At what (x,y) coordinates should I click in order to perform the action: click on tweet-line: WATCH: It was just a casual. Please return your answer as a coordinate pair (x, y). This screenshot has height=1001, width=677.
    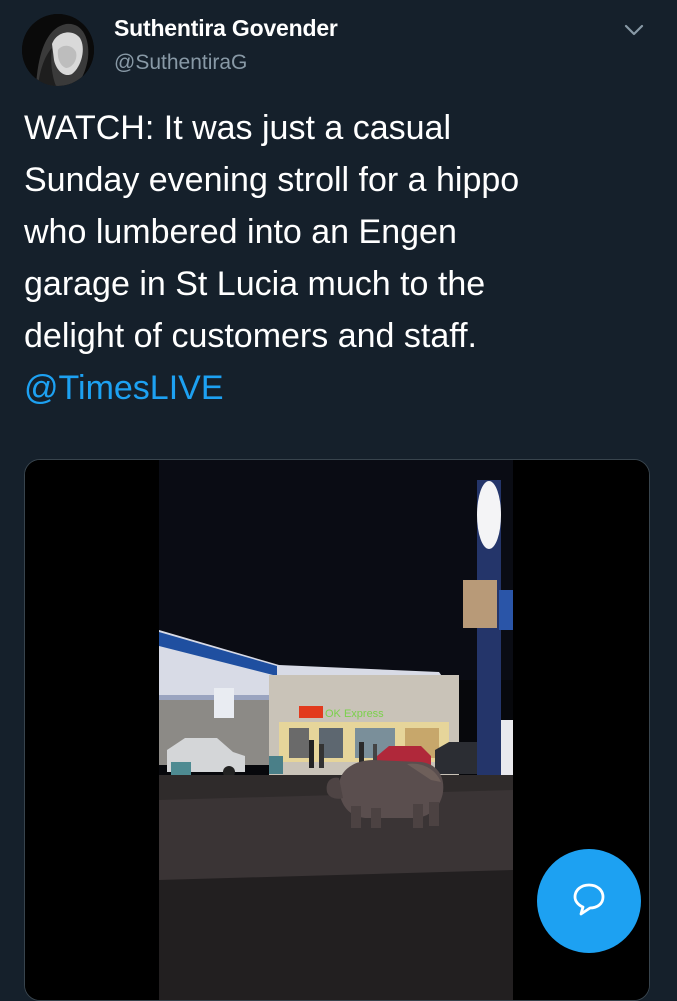
    Looking at the image, I should click on (237, 128).